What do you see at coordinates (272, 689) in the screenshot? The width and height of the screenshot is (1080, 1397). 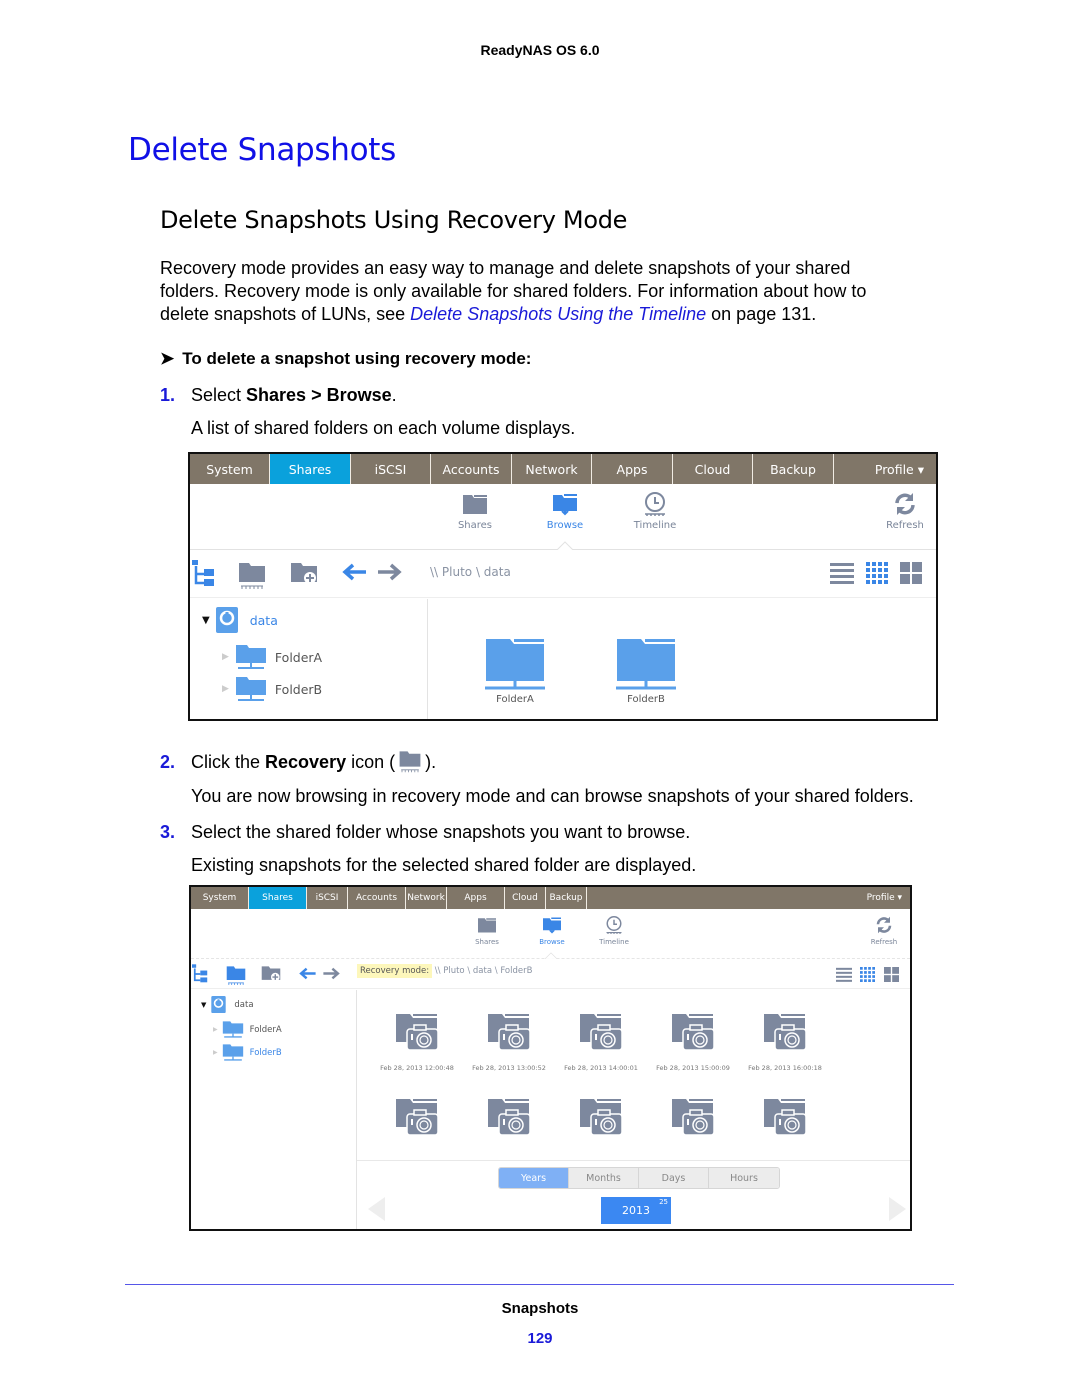 I see `tree-item: ▶ FolderB` at bounding box center [272, 689].